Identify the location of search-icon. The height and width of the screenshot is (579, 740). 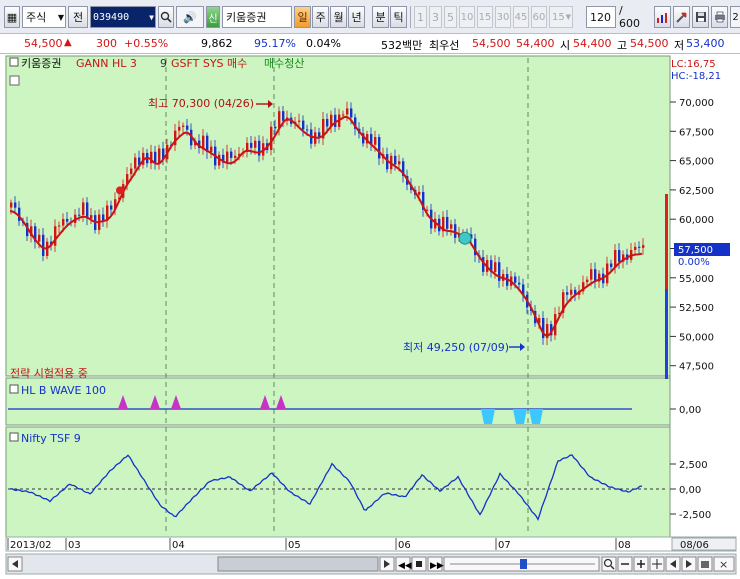
(166, 17).